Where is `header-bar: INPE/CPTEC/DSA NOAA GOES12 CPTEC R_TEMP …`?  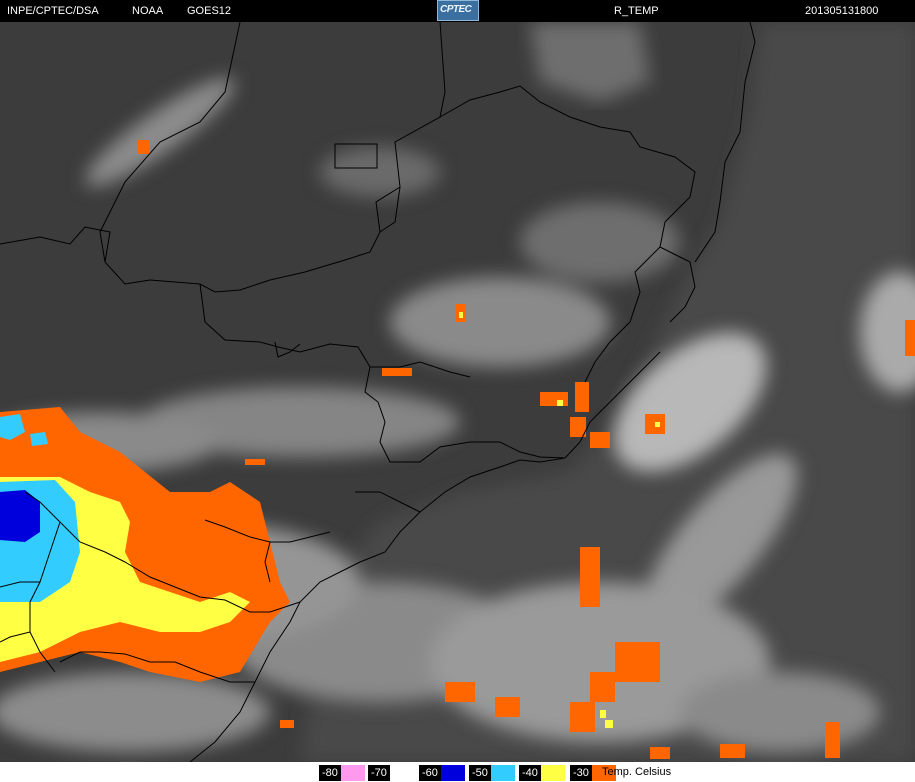
header-bar: INPE/CPTEC/DSA NOAA GOES12 CPTEC R_TEMP … is located at coordinates (457, 11).